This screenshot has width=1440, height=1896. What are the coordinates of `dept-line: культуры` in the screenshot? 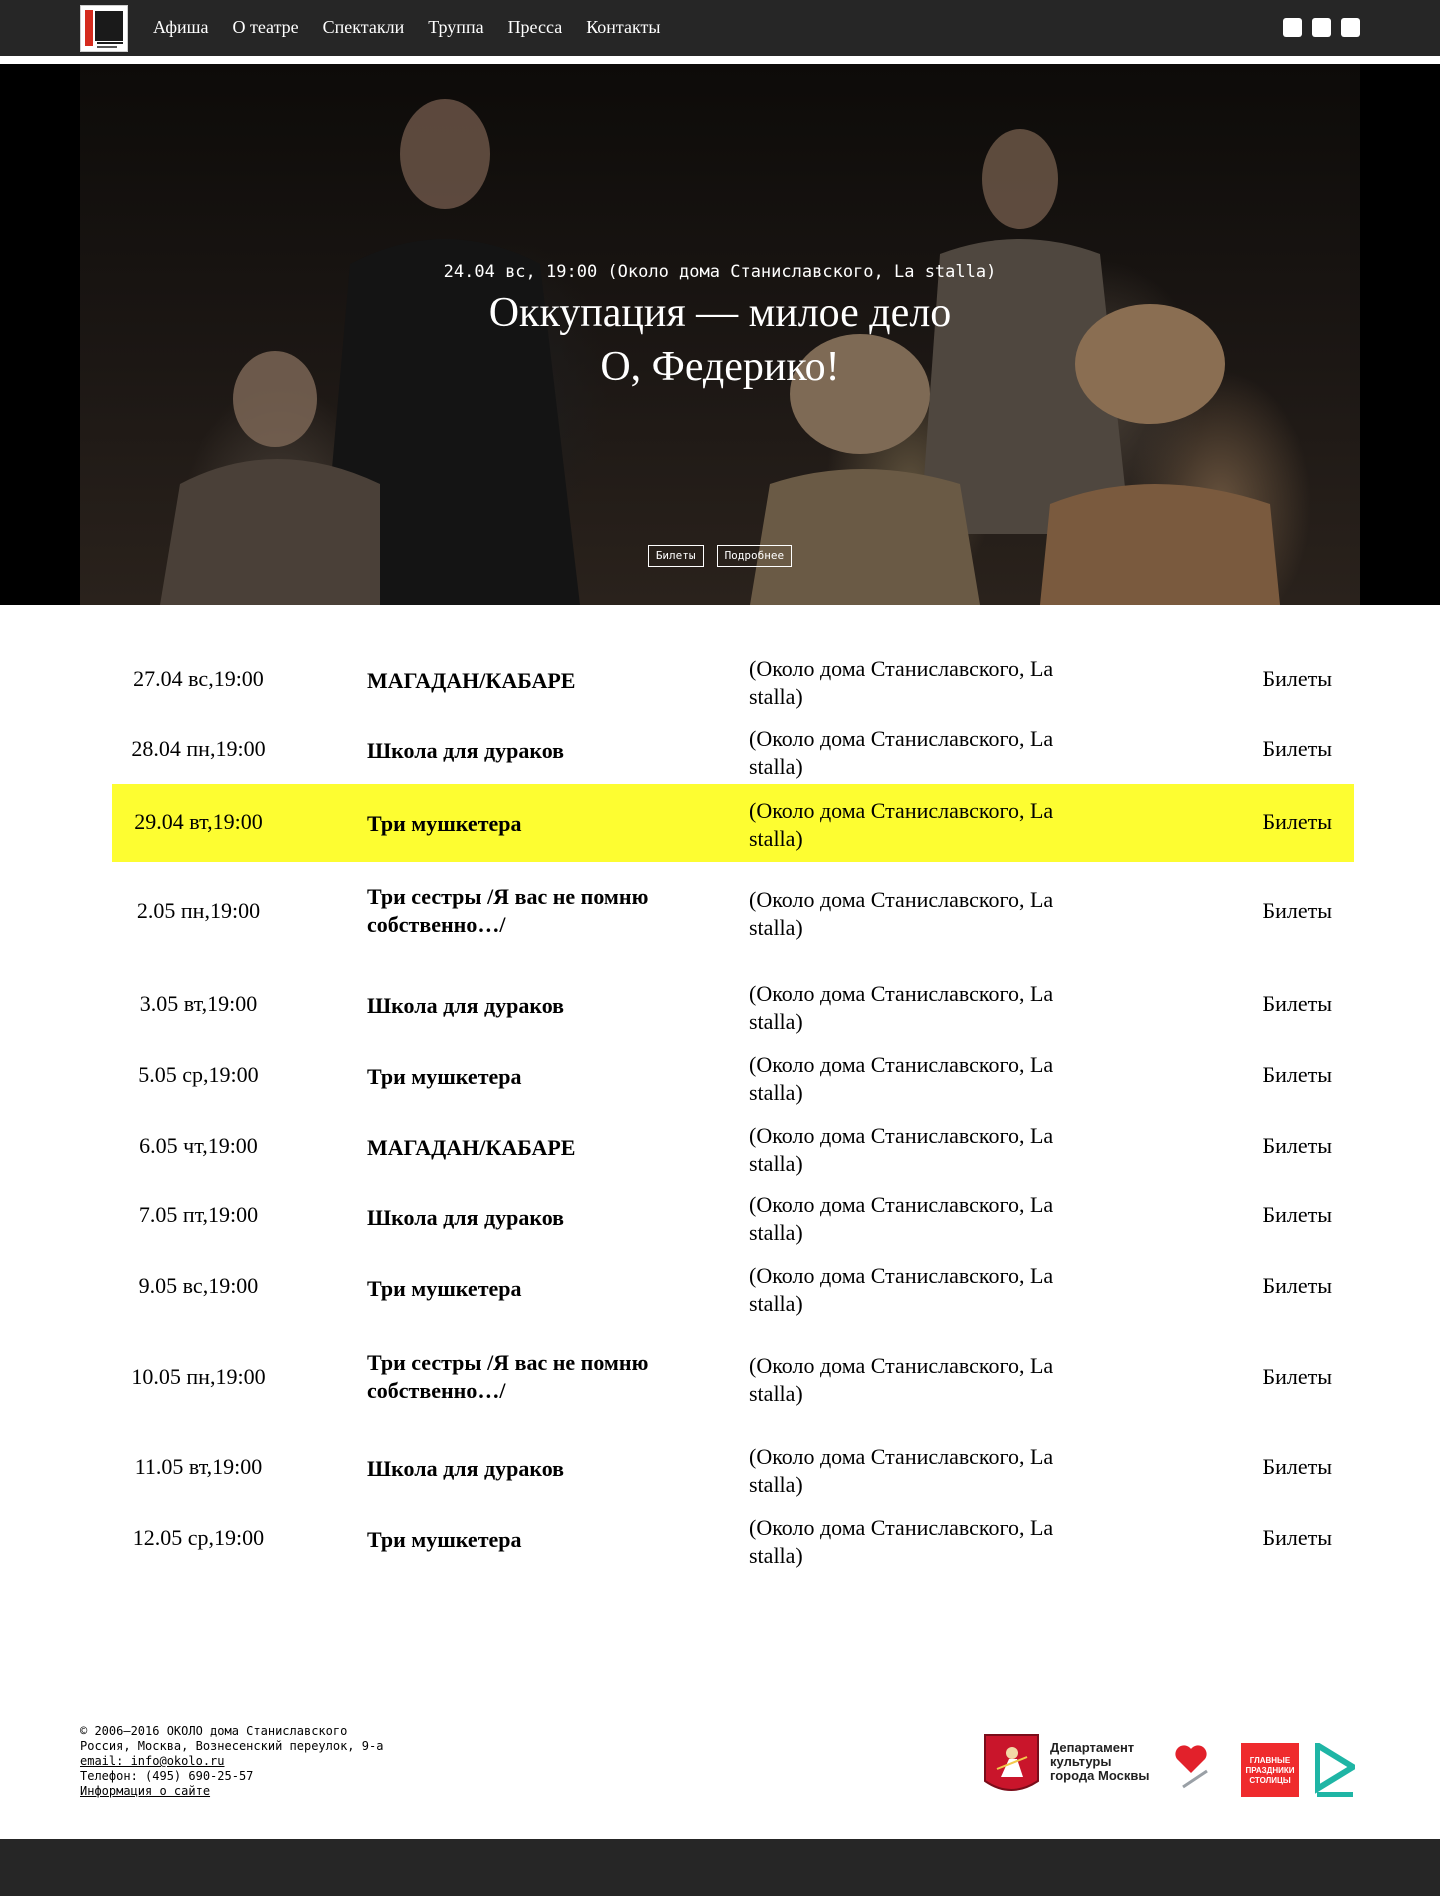 It's located at (1081, 1761).